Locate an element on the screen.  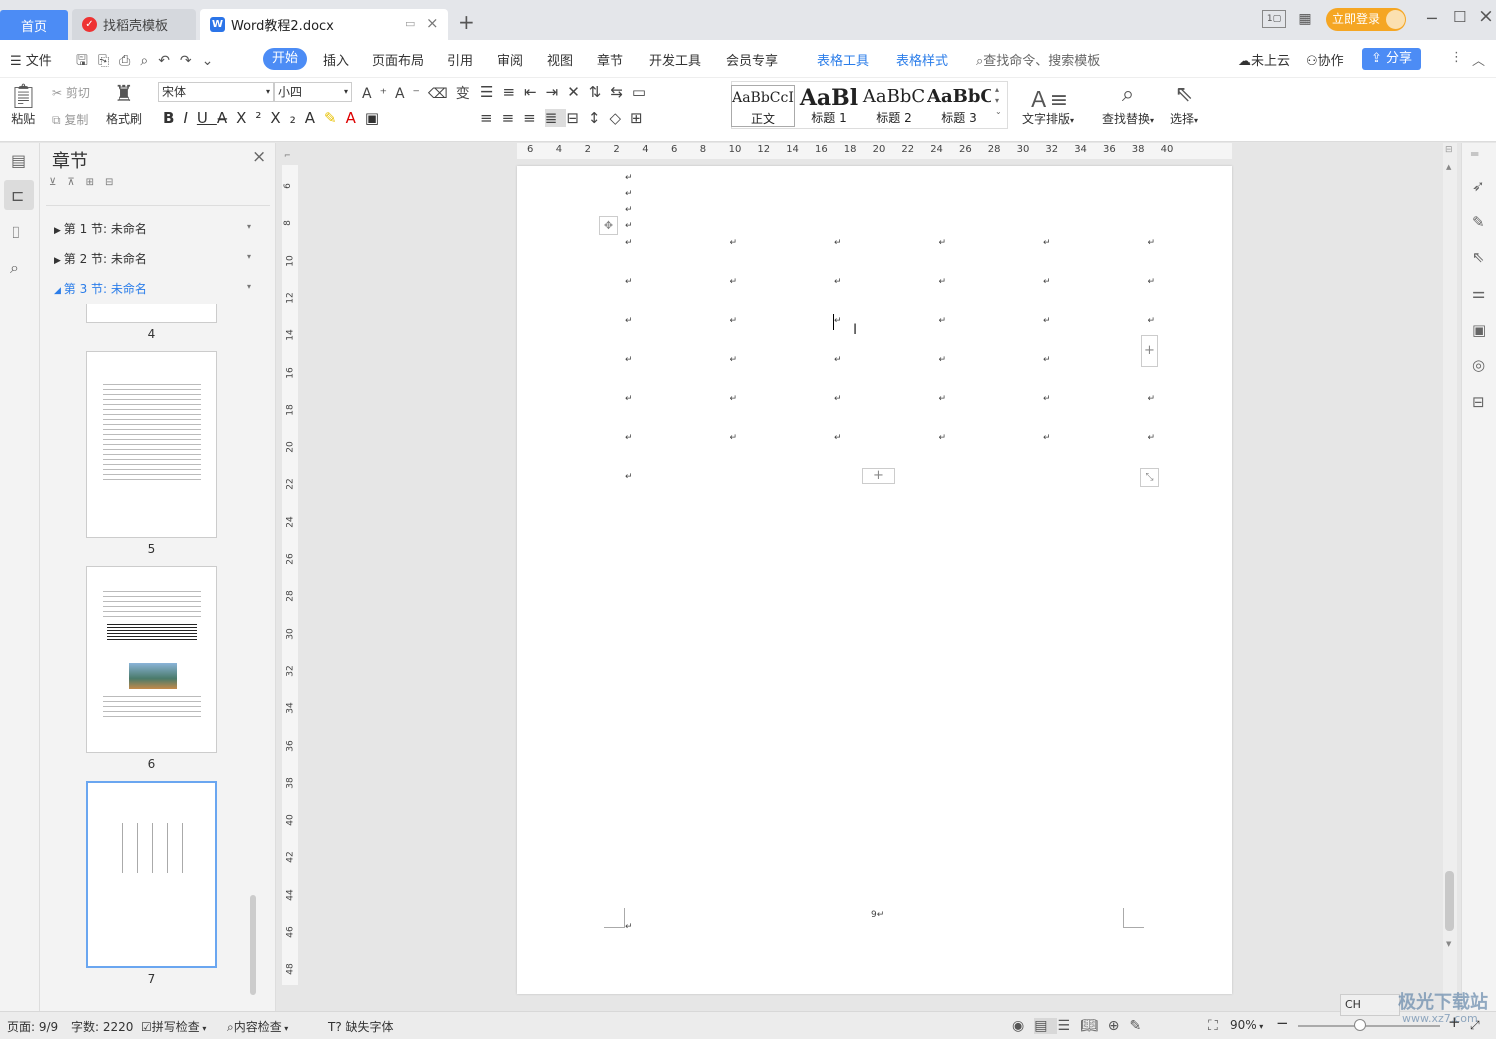
save-icon: 🖫 is located at coordinates (87, 61).